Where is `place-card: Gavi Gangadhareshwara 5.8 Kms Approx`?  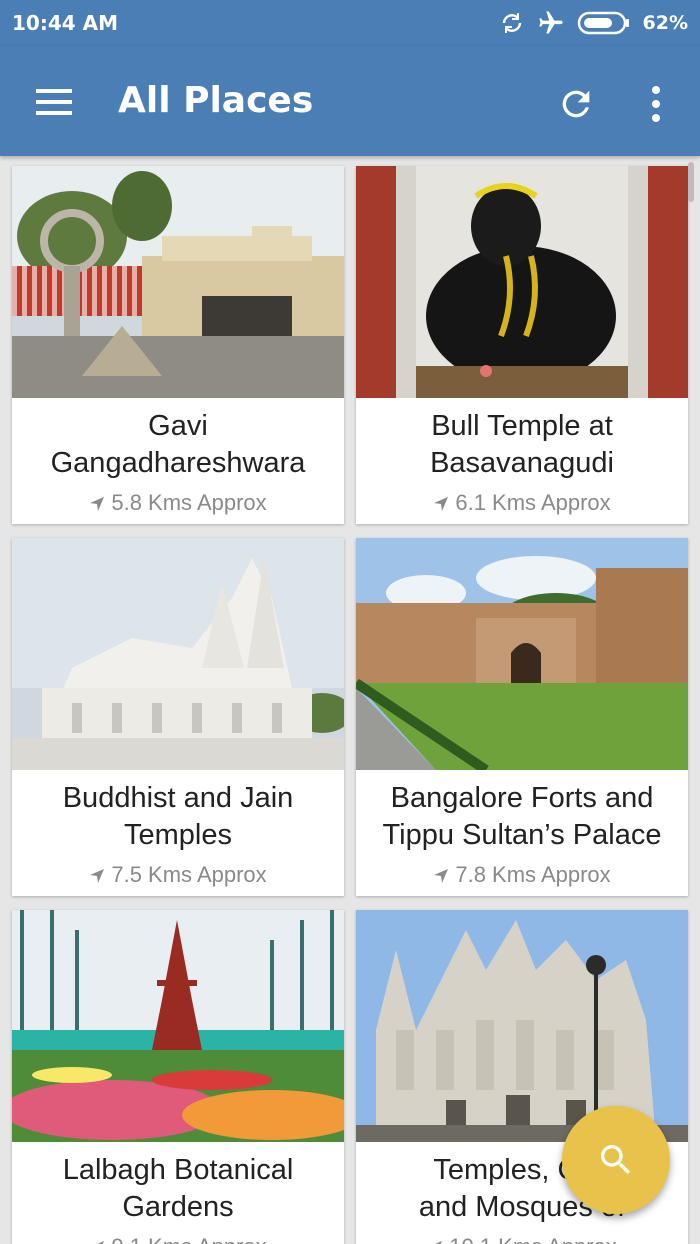 place-card: Gavi Gangadhareshwara 5.8 Kms Approx is located at coordinates (178, 345).